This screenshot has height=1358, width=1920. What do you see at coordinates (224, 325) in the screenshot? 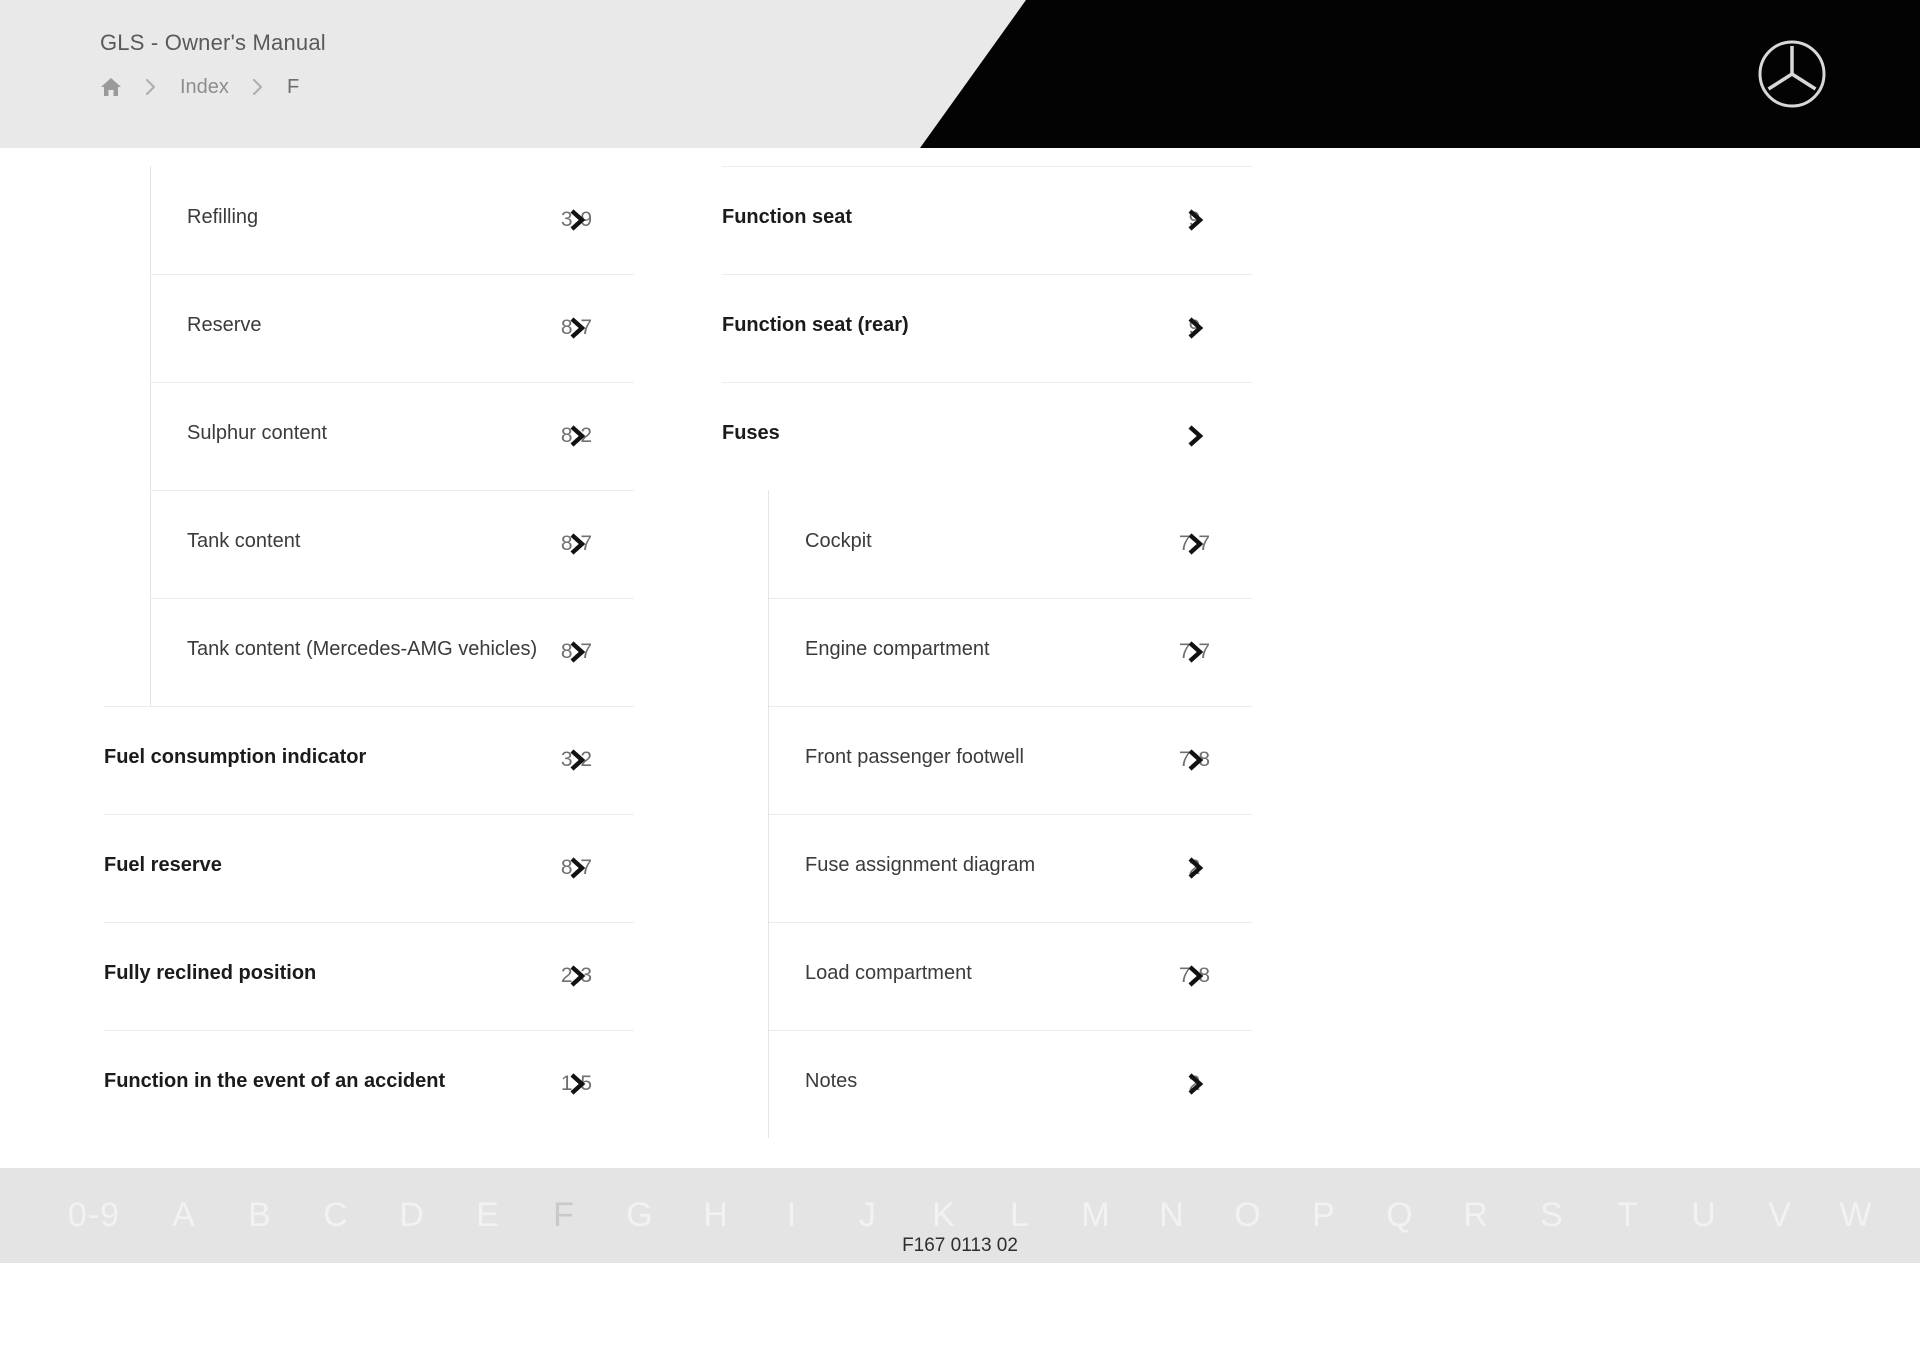
I see `index-entry-label: Reserve` at bounding box center [224, 325].